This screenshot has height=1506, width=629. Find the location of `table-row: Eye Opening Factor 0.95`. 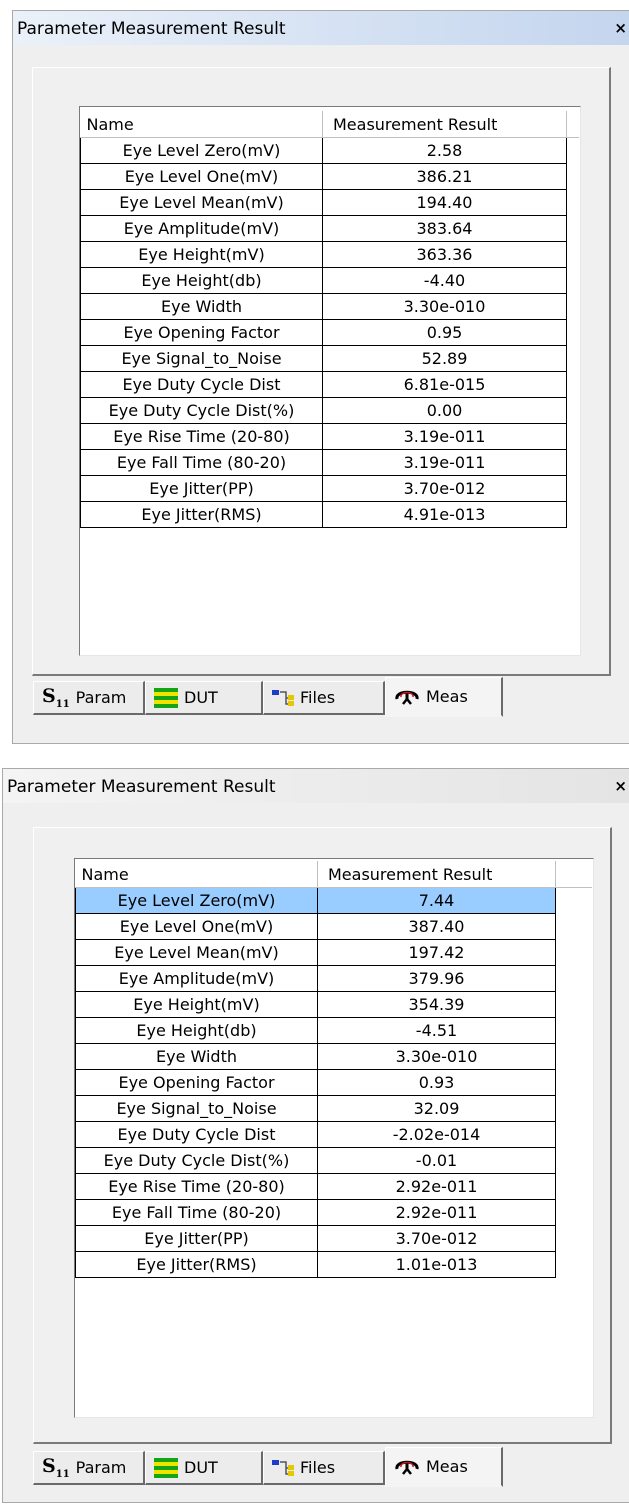

table-row: Eye Opening Factor 0.95 is located at coordinates (329, 332).